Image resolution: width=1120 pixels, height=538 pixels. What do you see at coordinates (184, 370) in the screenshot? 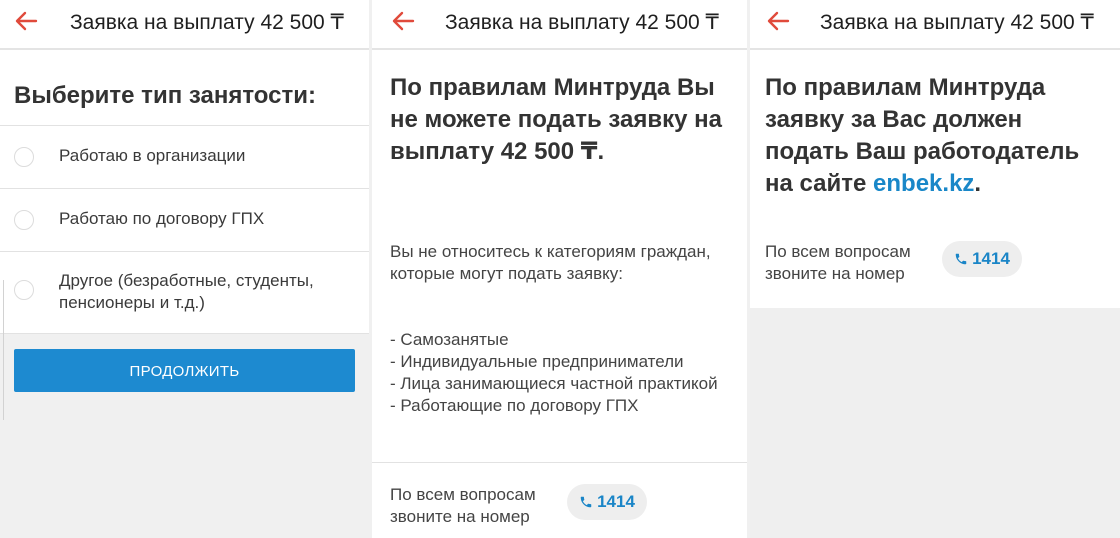
I see `continue-button: ПРОДОЛЖИТЬ` at bounding box center [184, 370].